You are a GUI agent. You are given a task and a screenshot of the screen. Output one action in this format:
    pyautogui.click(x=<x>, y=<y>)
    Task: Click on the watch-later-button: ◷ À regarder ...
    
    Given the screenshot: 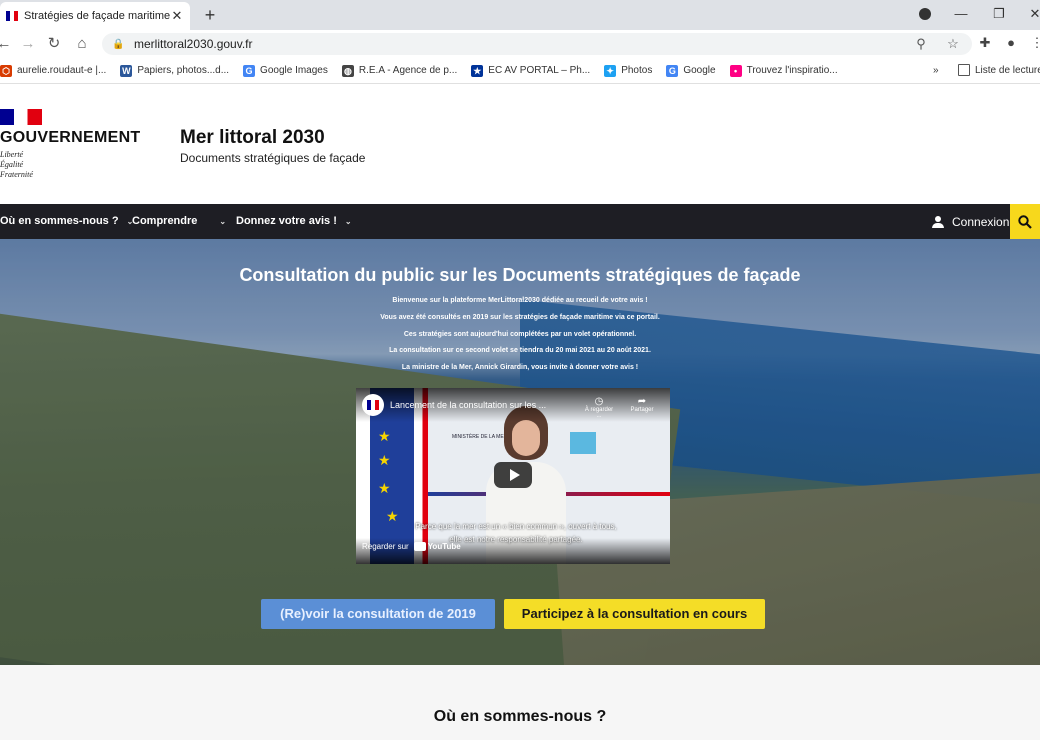 What is the action you would take?
    pyautogui.click(x=599, y=407)
    